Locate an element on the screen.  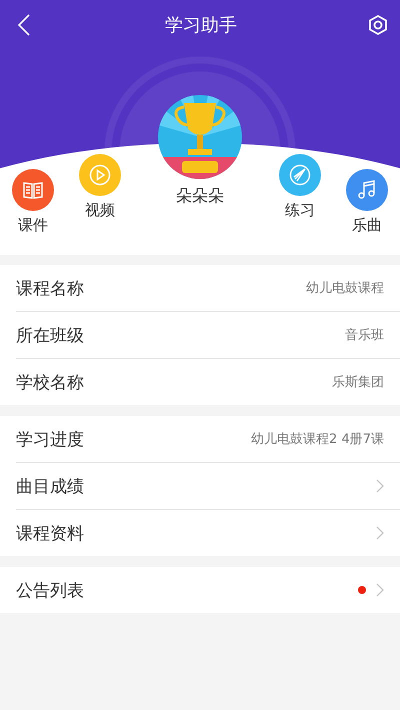
row-label: 课程资料 is located at coordinates (50, 533).